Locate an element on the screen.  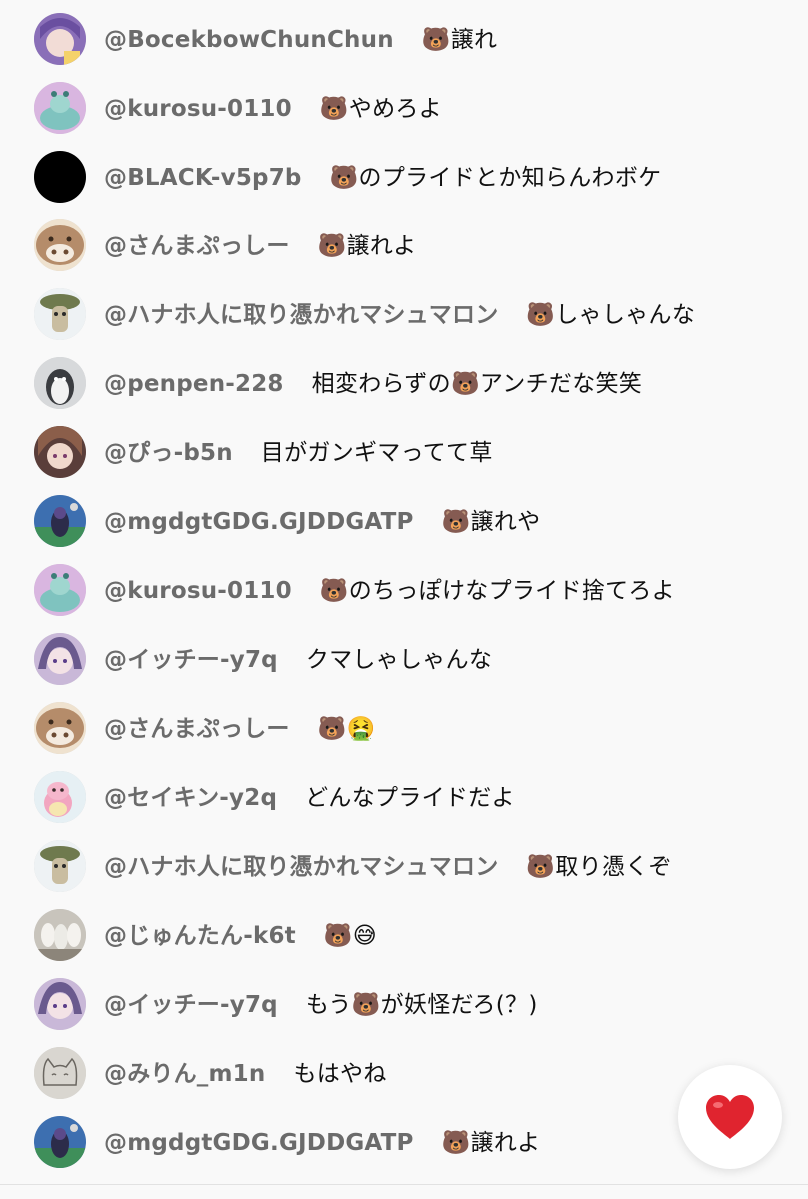
chat-username: @みりん_m1n is located at coordinates (184, 1074).